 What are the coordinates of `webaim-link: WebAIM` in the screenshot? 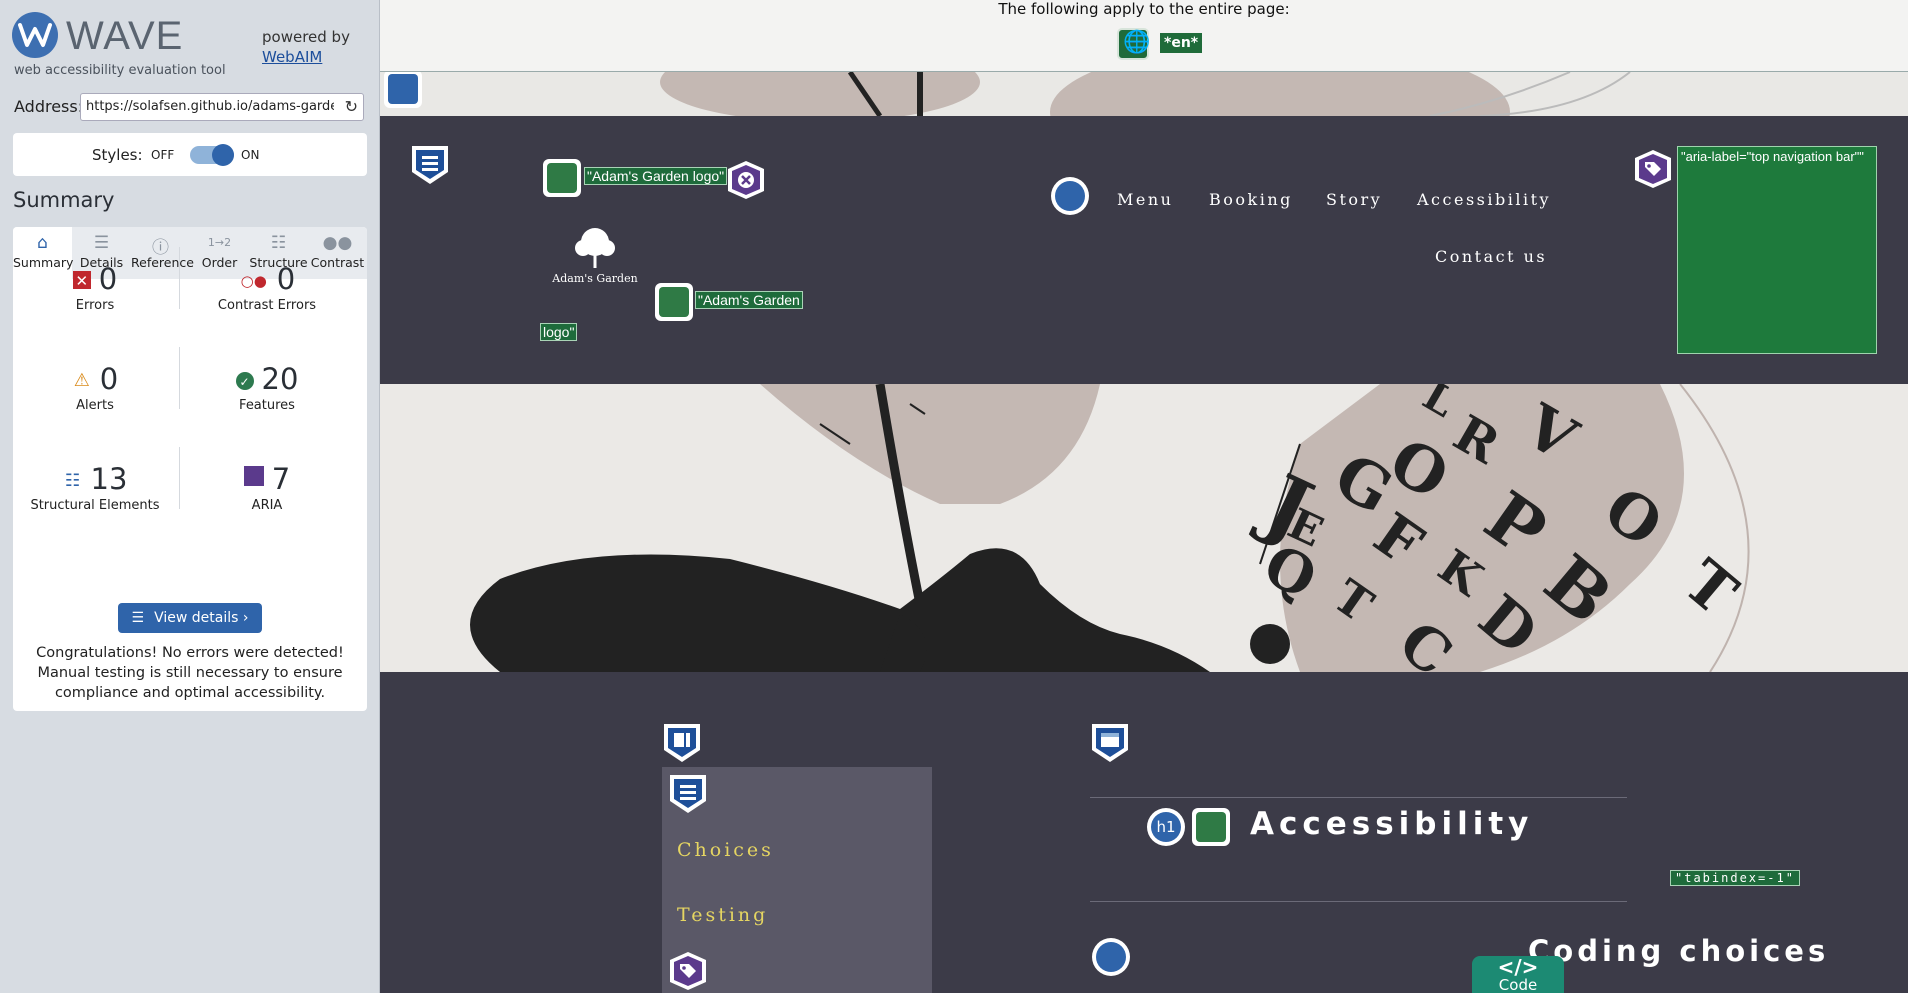 It's located at (292, 57).